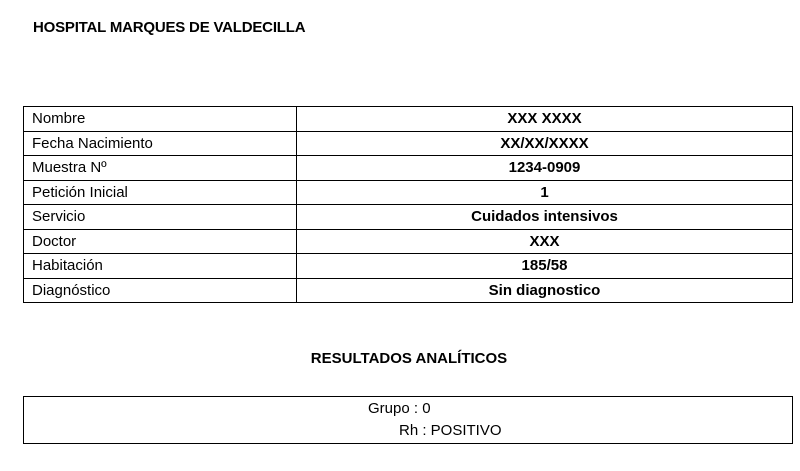  What do you see at coordinates (450, 430) in the screenshot?
I see `rh-factor-result: Rh : POSITIVO` at bounding box center [450, 430].